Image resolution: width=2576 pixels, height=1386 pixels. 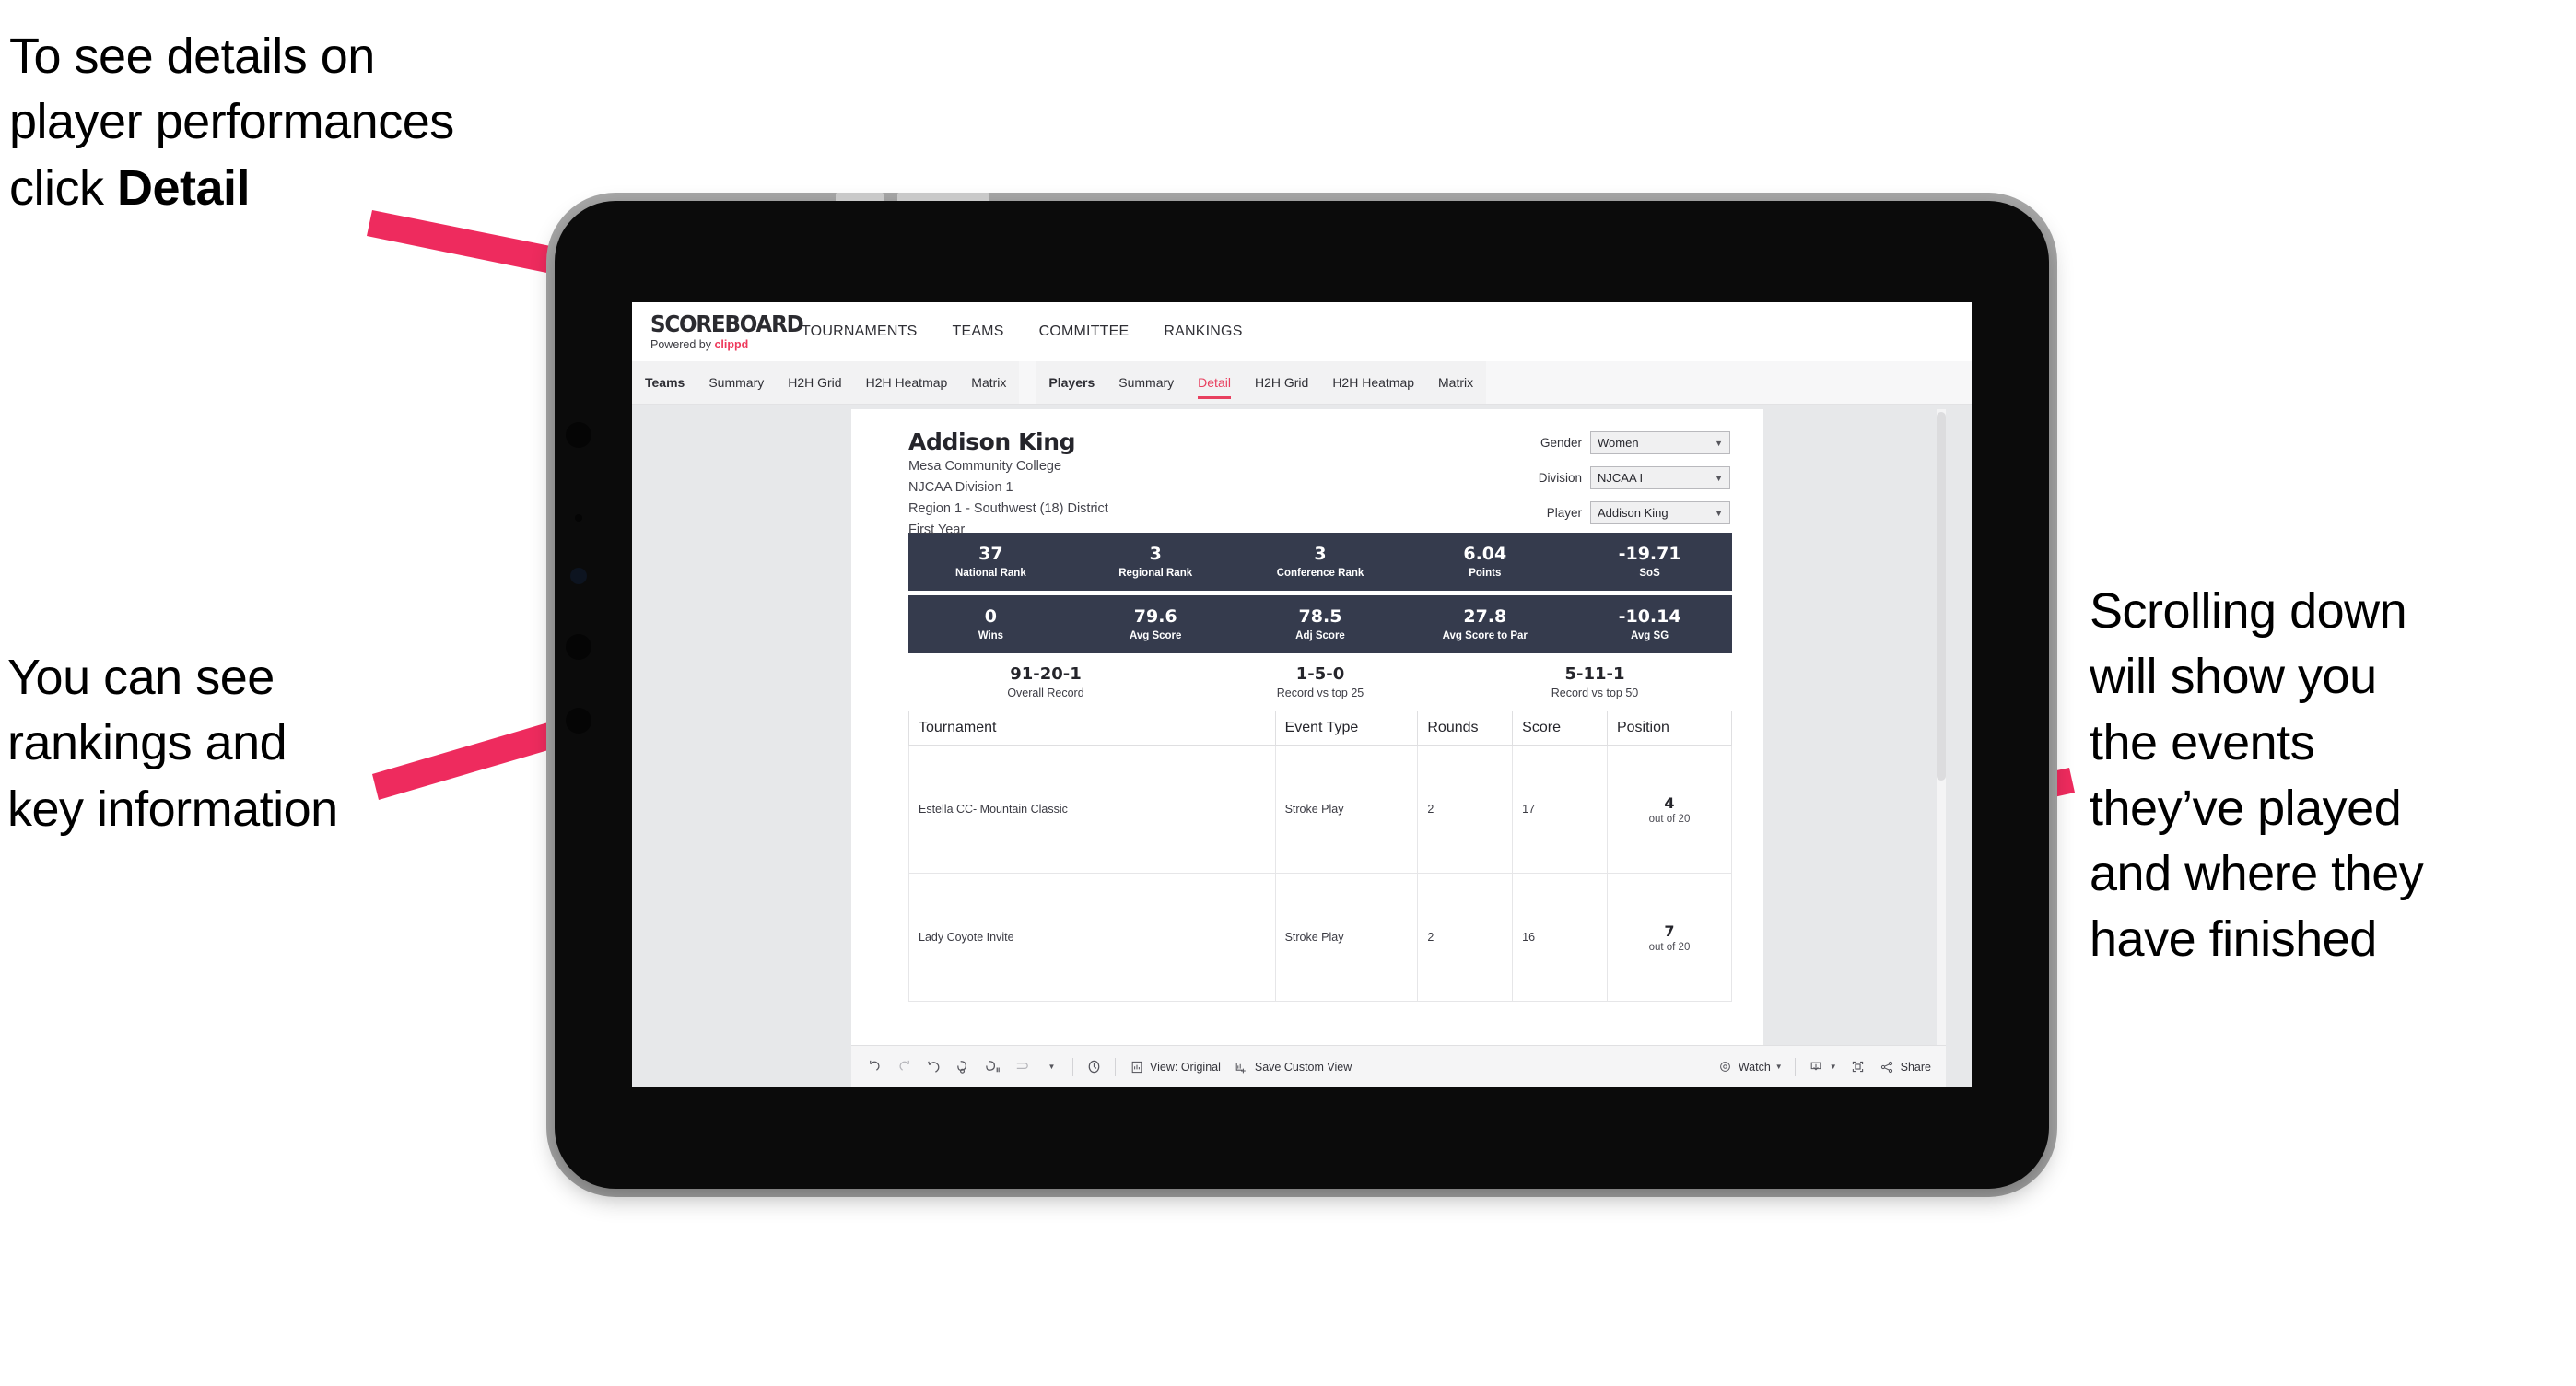 I want to click on stat-adj-score: 78.5 Adj Score, so click(x=1320, y=623).